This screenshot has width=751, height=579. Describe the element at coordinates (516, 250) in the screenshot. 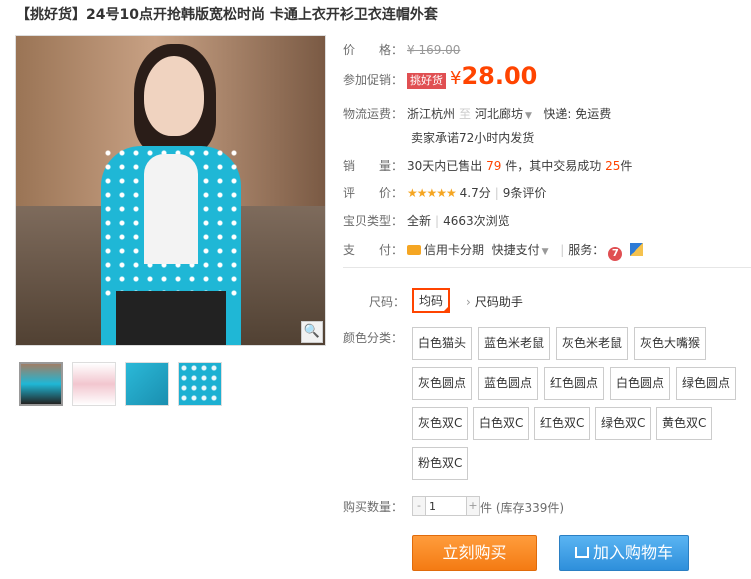

I see `quick-pay: 快捷支付` at that location.